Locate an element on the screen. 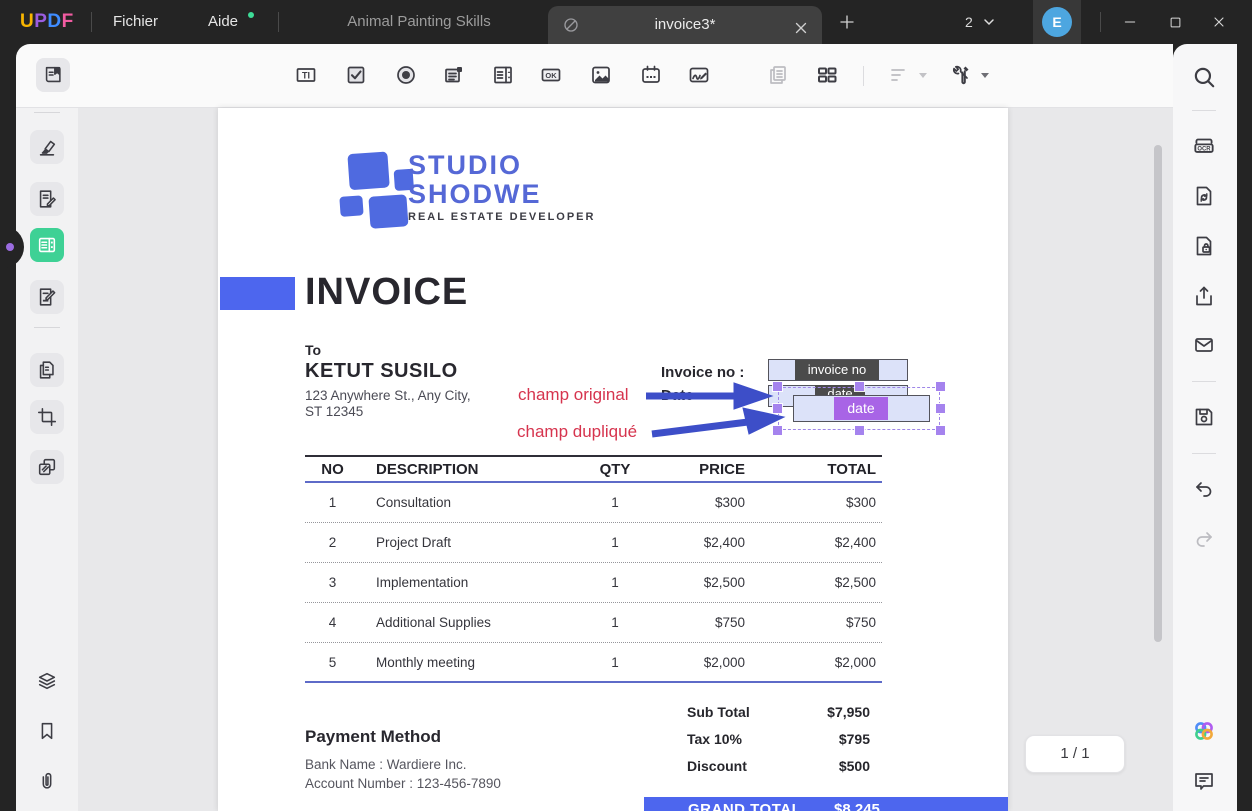 This screenshot has width=1252, height=811. ai-assistant-icon is located at coordinates (1204, 731).